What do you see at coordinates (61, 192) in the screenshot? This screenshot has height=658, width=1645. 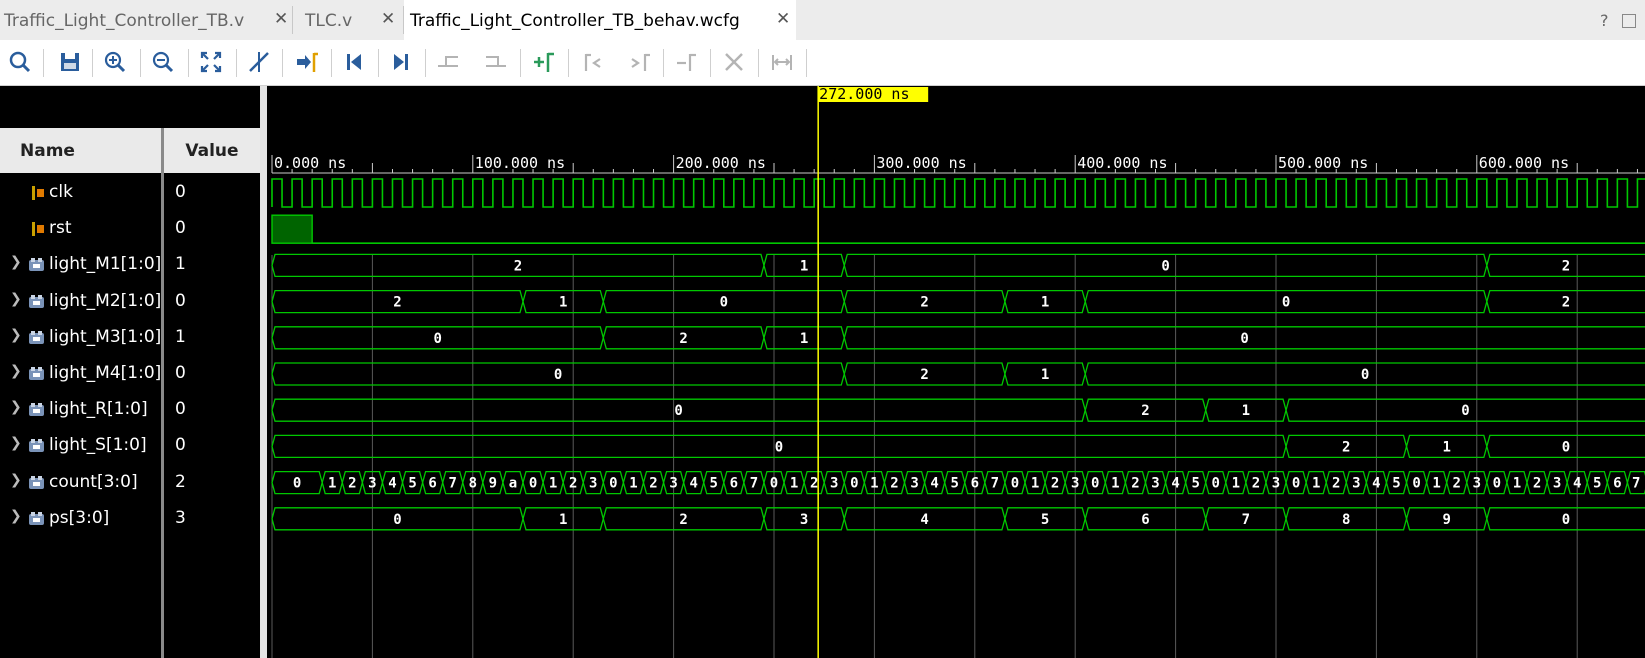 I see `signal-name: clk` at bounding box center [61, 192].